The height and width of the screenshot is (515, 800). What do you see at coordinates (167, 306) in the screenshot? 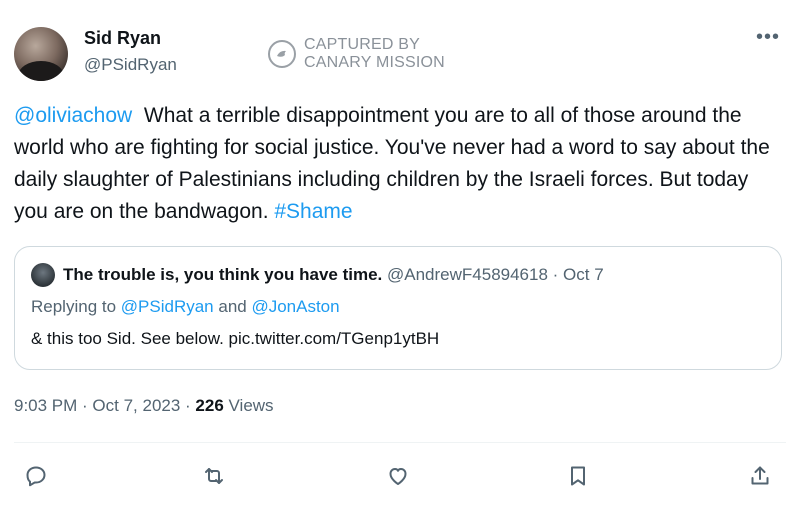
I see `reply-user-link-1: @PSidRyan` at bounding box center [167, 306].